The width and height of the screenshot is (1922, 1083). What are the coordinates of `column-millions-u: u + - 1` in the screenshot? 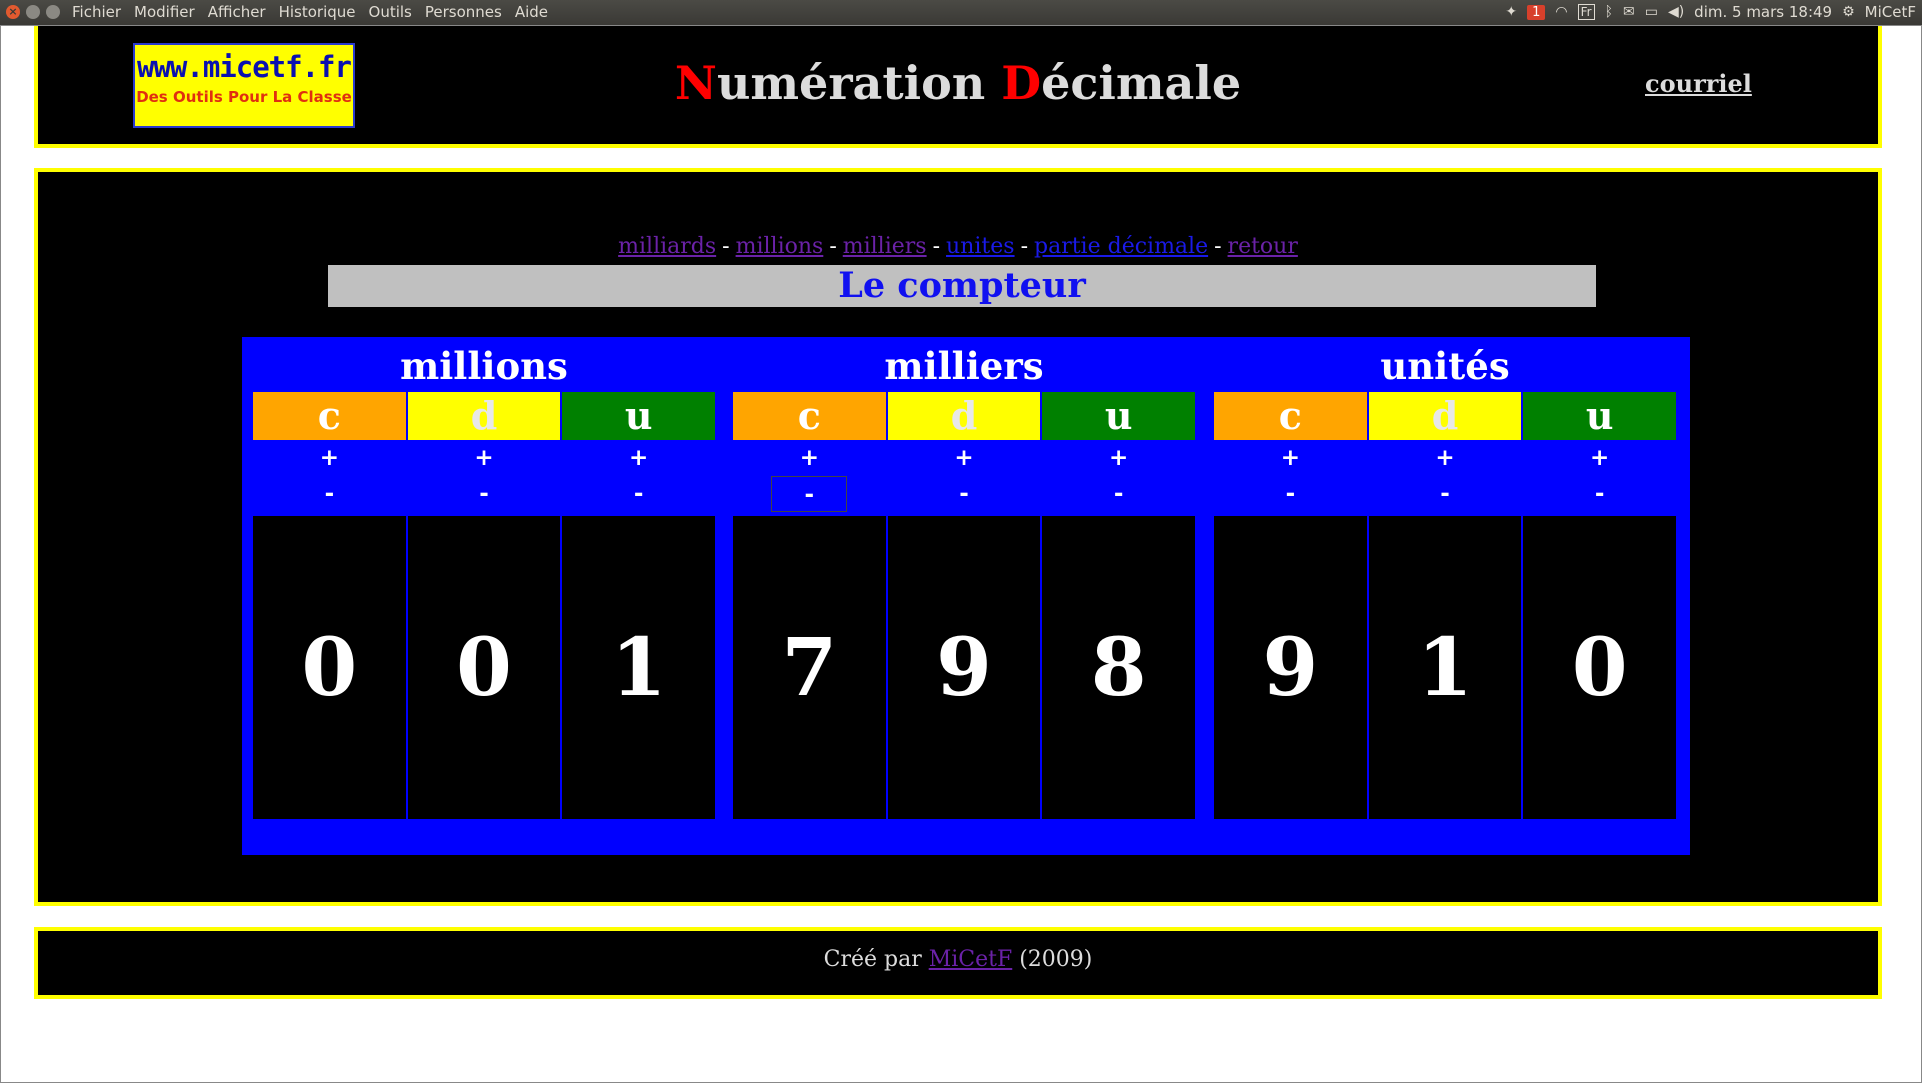 It's located at (639, 605).